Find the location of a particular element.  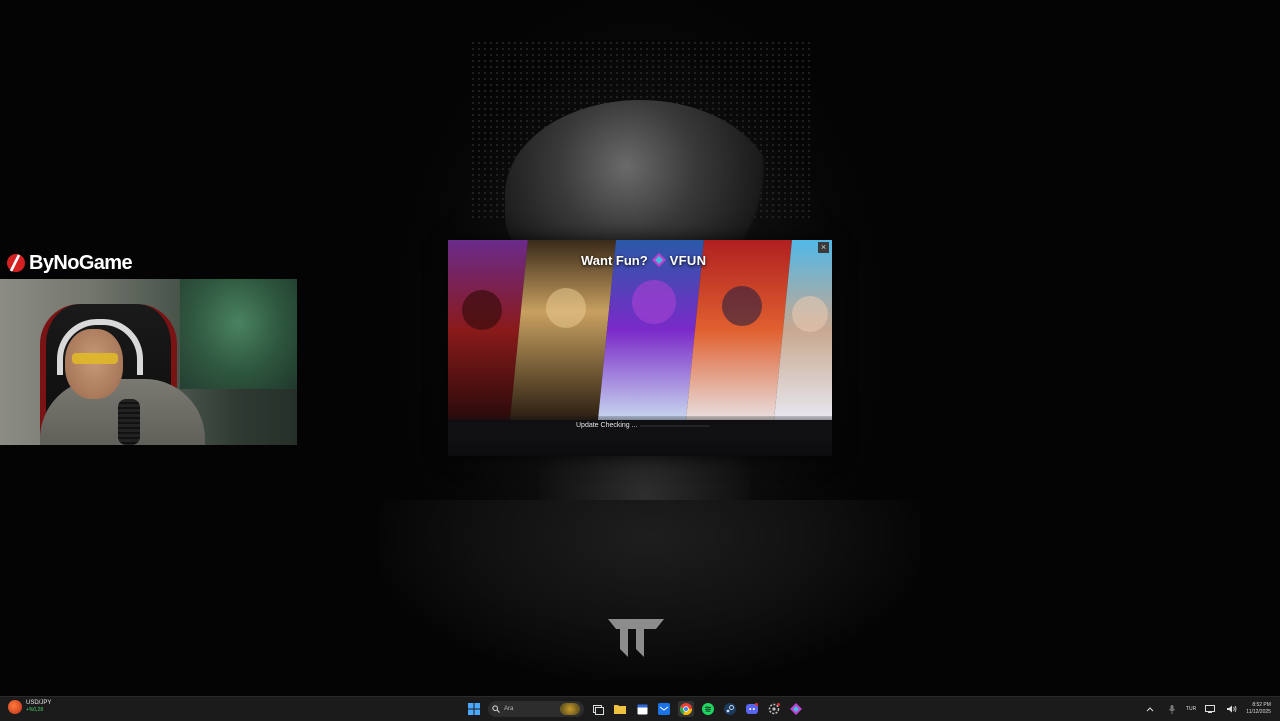

microphone is located at coordinates (129, 422).